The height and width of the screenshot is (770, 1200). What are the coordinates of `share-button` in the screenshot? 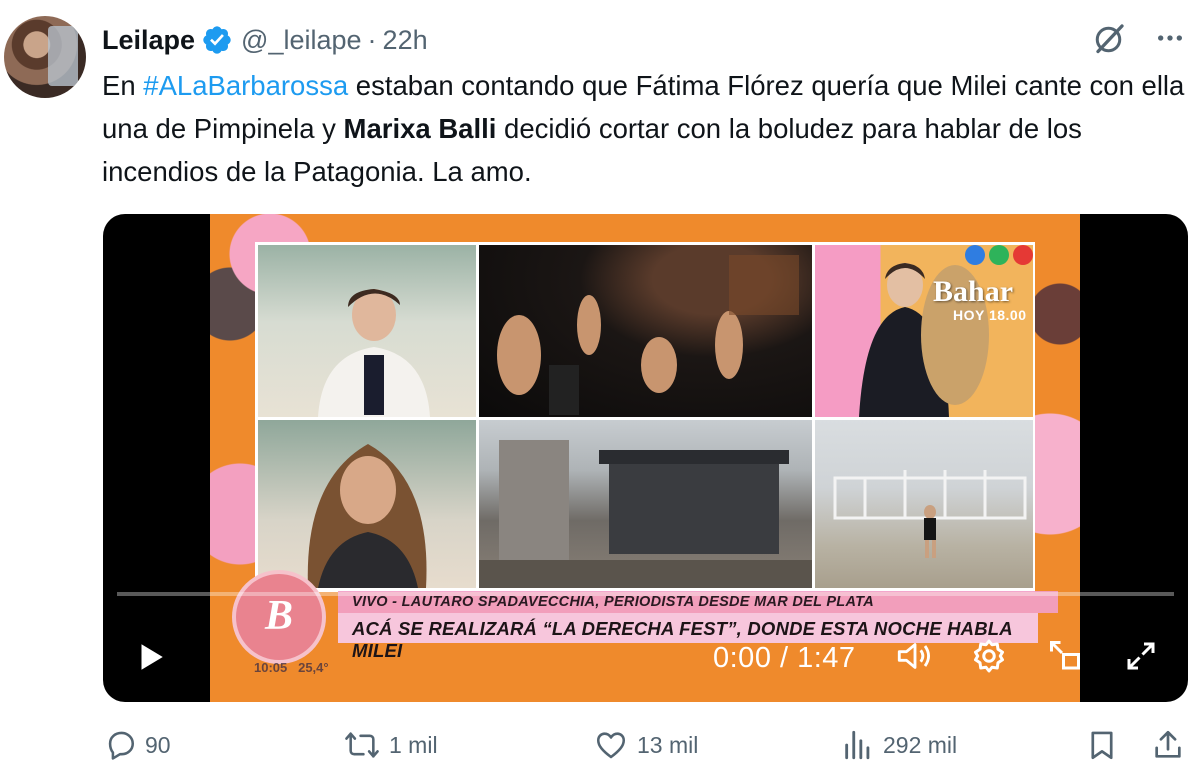 It's located at (1172, 745).